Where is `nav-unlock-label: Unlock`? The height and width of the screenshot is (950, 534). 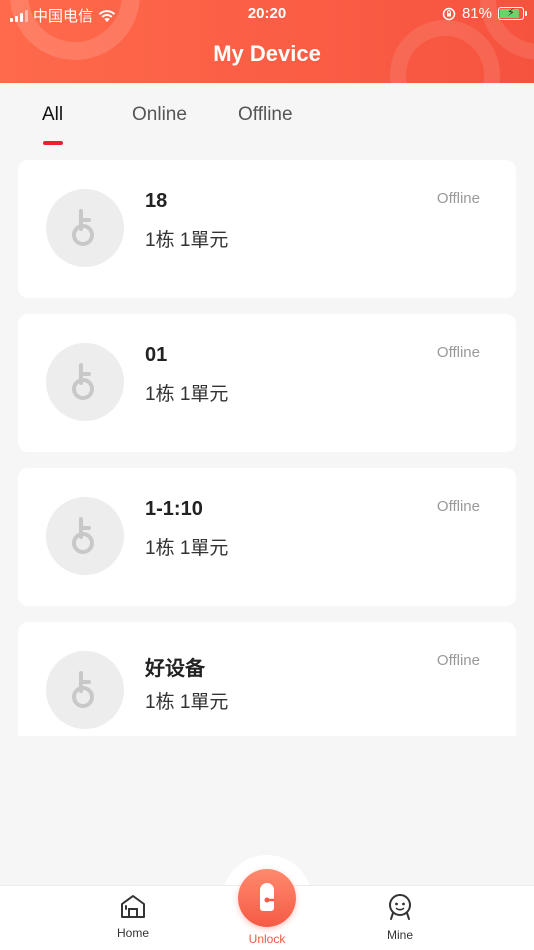 nav-unlock-label: Unlock is located at coordinates (267, 939).